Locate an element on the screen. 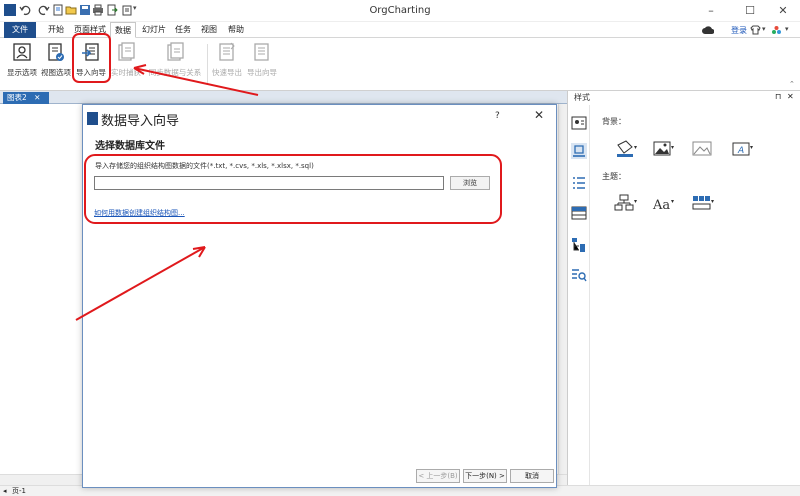 The height and width of the screenshot is (496, 800). panel-pin-icon: ⊓ is located at coordinates (778, 96).